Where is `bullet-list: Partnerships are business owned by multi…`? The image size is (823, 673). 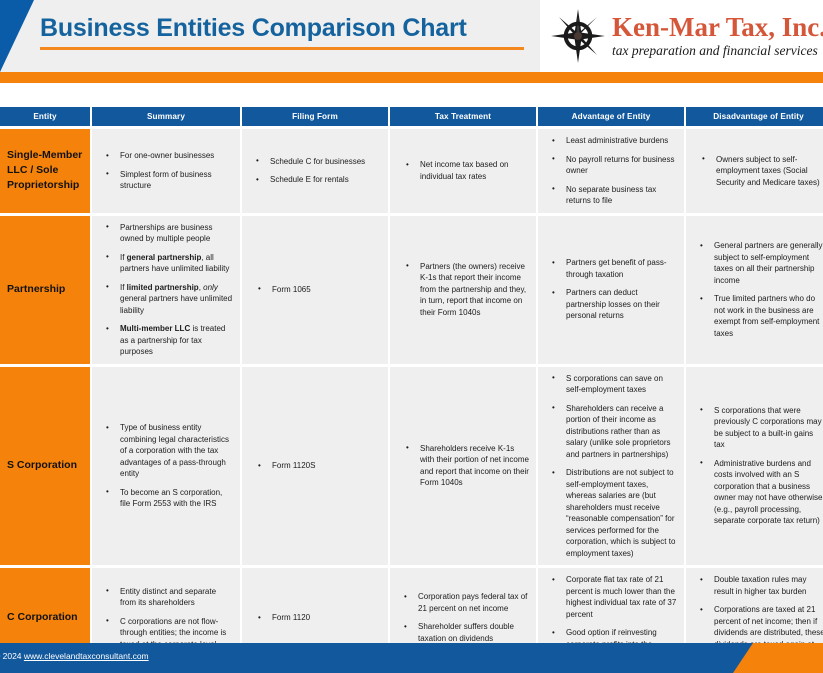 bullet-list: Partnerships are business owned by multi… is located at coordinates (166, 289).